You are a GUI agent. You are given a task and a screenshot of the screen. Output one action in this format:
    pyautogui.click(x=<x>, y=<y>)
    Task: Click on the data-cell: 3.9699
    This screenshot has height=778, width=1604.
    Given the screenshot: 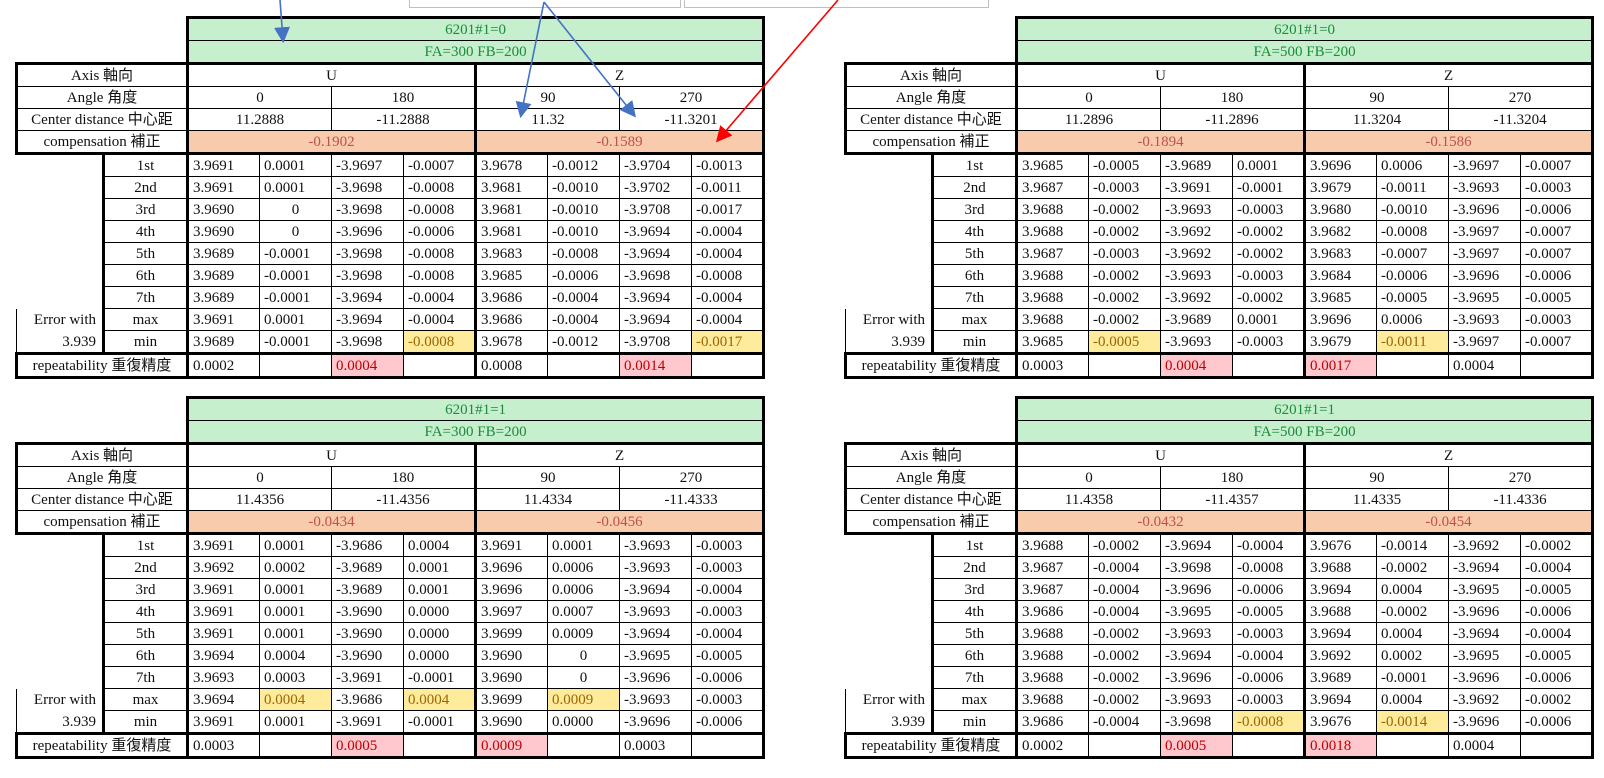 What is the action you would take?
    pyautogui.click(x=511, y=633)
    